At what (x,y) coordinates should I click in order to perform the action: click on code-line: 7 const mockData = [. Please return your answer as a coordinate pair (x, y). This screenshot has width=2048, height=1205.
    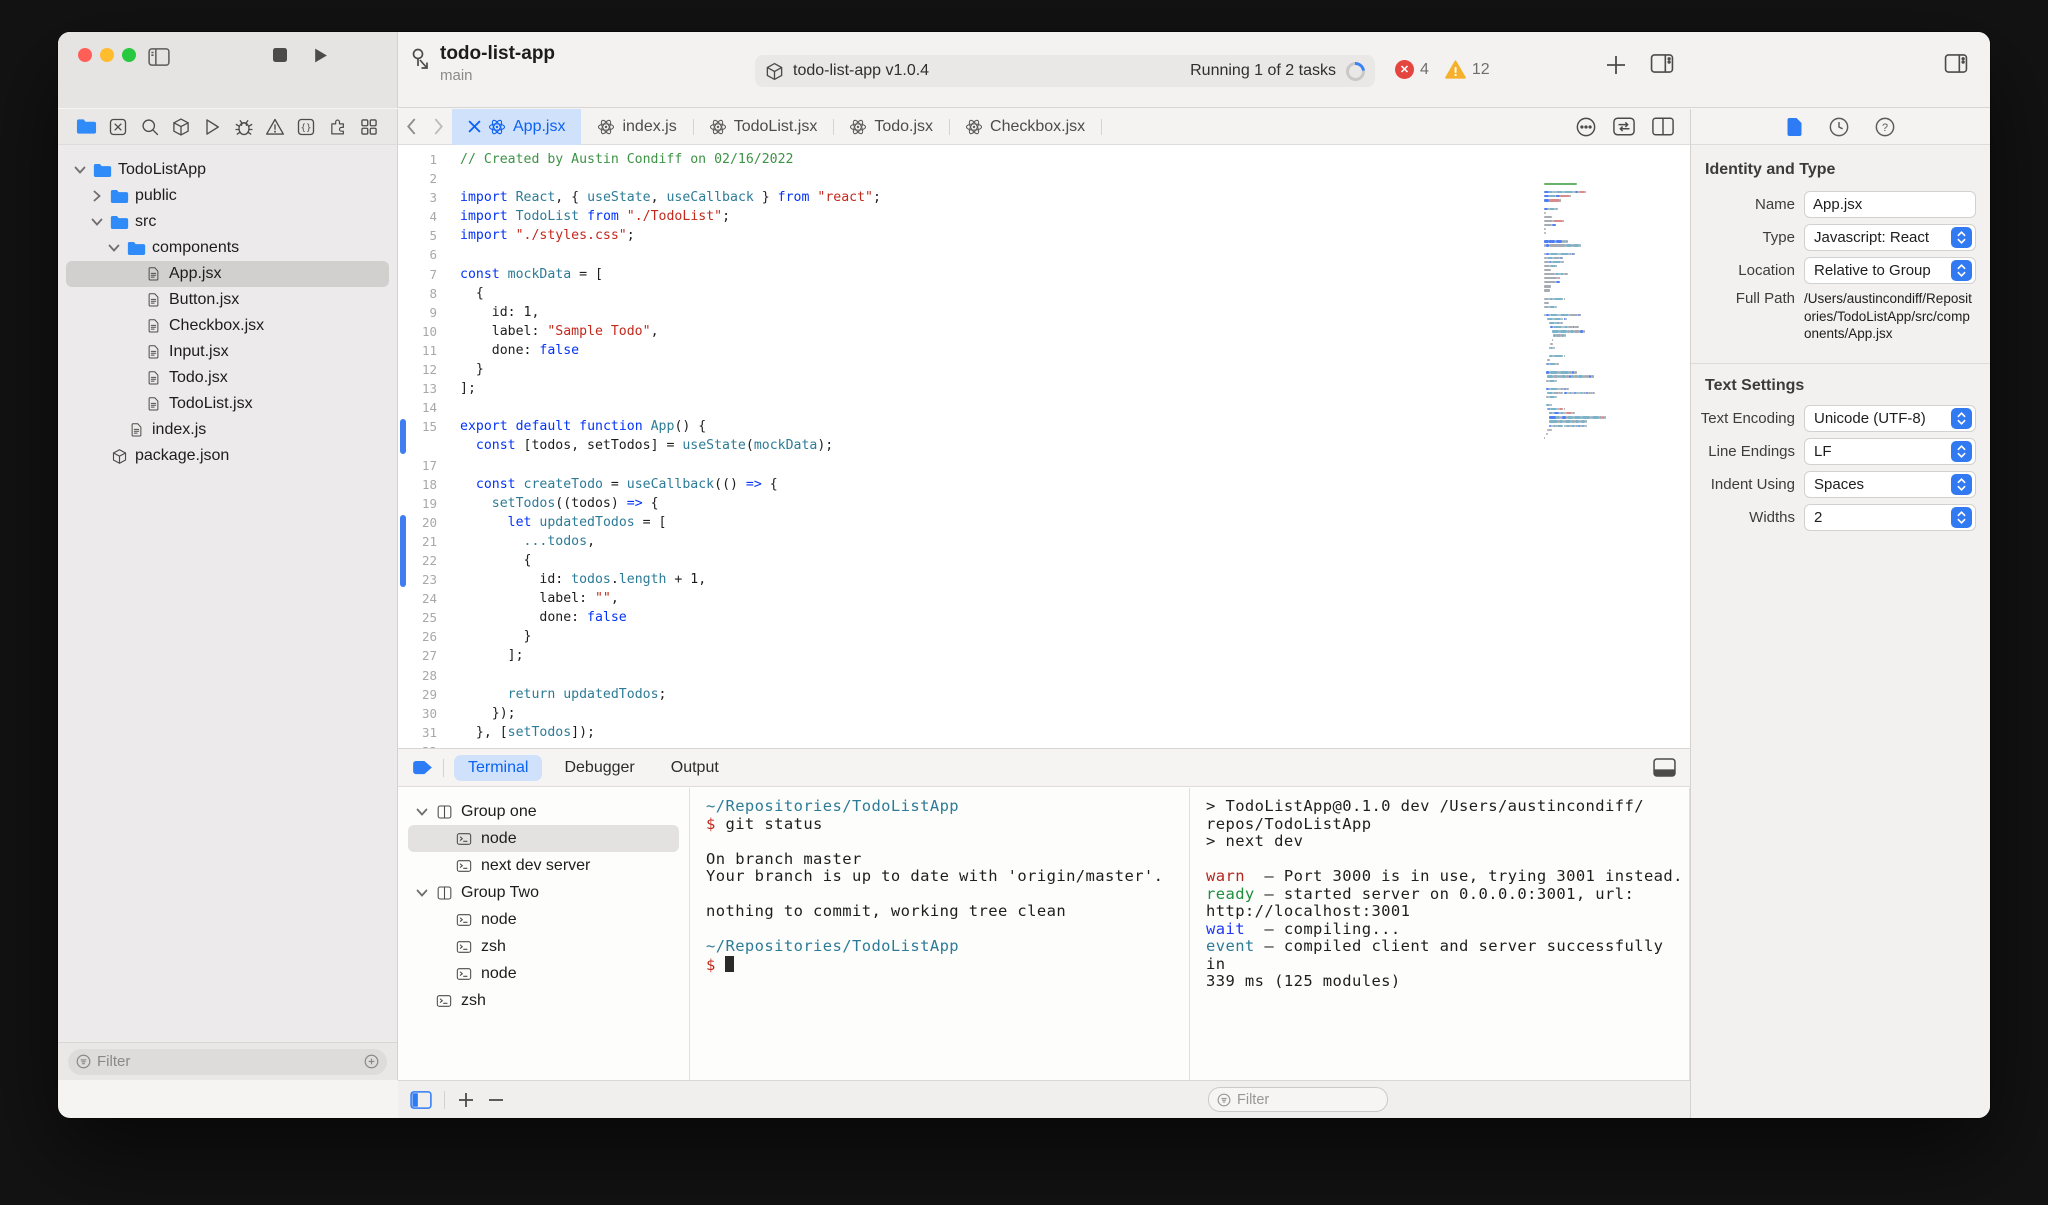
    Looking at the image, I should click on (971, 274).